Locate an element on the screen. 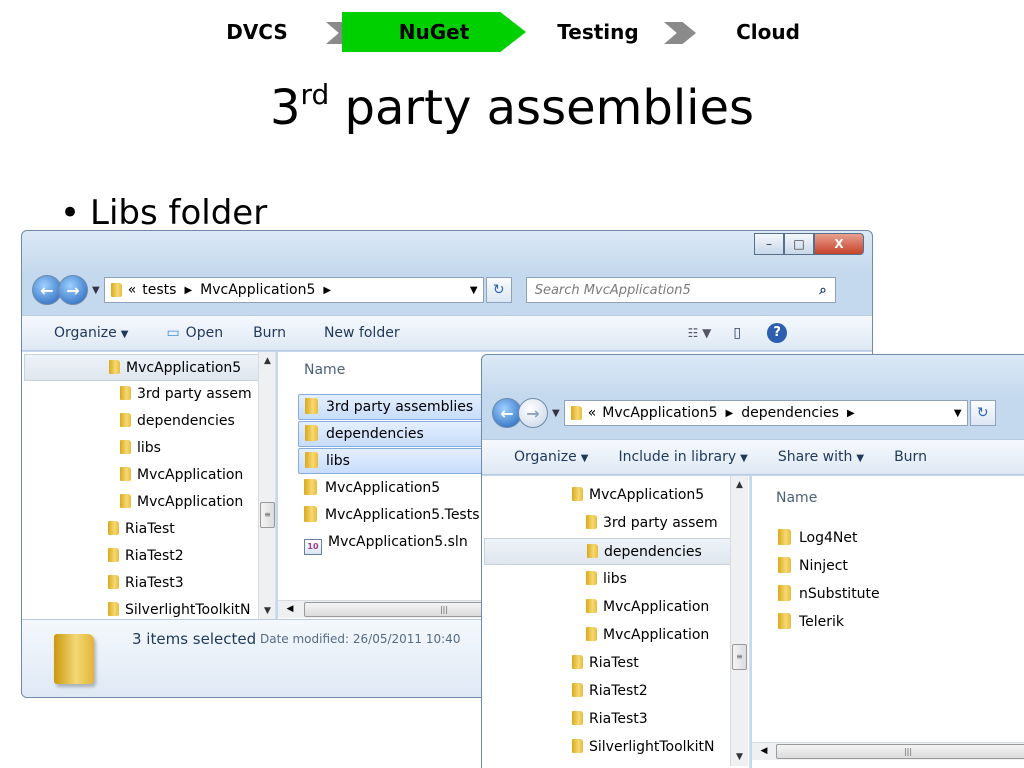  file-list-horizontal-scrollbar: ◀ ||| is located at coordinates (888, 751).